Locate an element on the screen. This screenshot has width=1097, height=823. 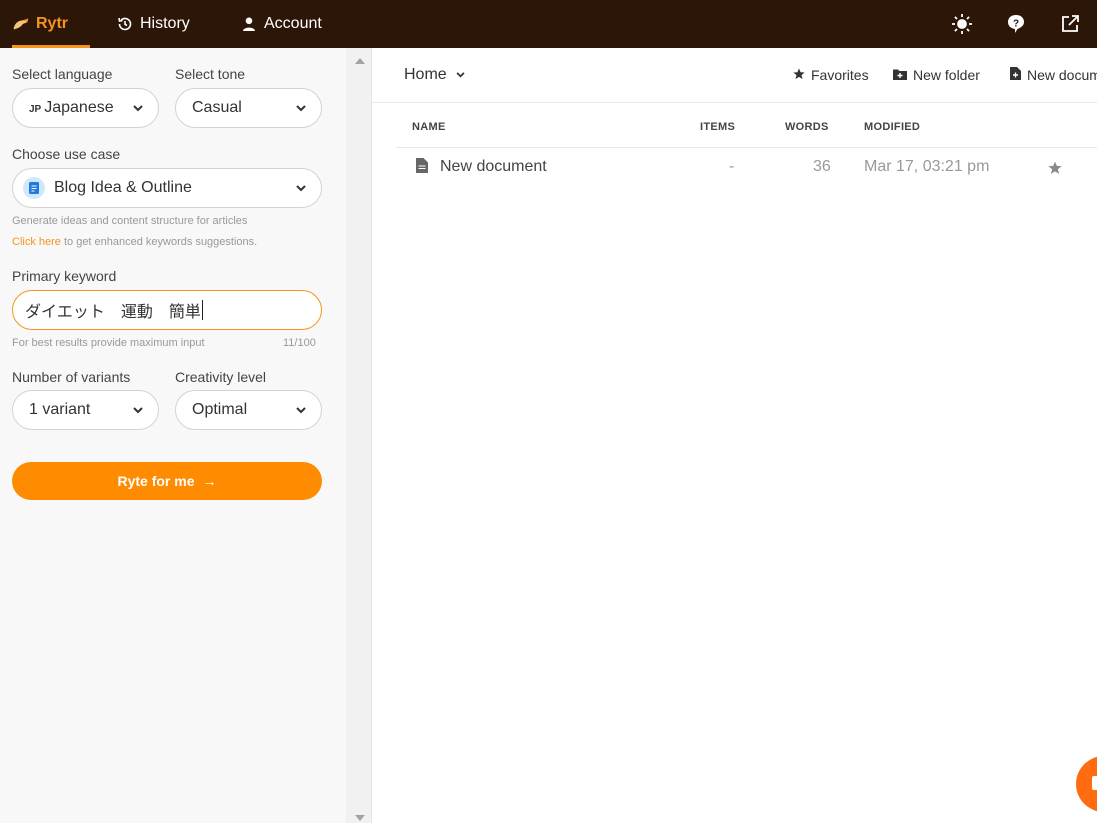
use-case-select: Blog Idea & Outline is located at coordinates (167, 188).